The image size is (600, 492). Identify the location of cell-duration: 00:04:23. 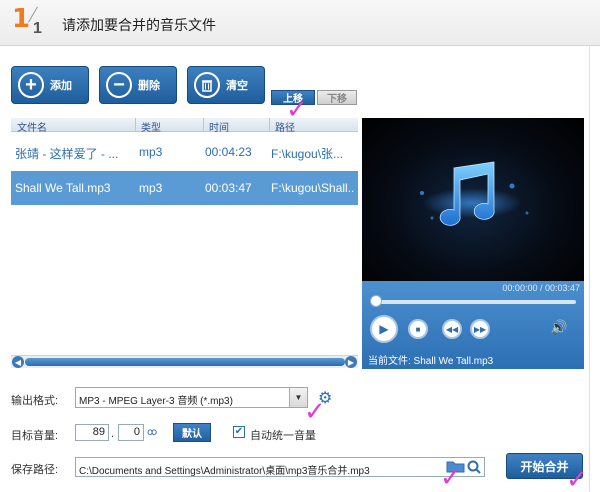
(228, 152).